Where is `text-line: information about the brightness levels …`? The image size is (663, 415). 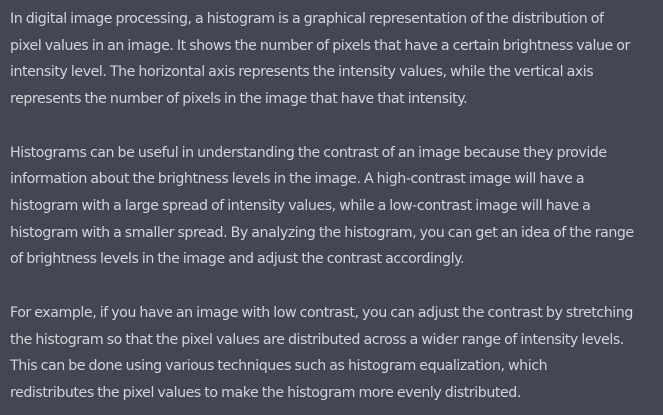
text-line: information about the brightness levels … is located at coordinates (297, 179).